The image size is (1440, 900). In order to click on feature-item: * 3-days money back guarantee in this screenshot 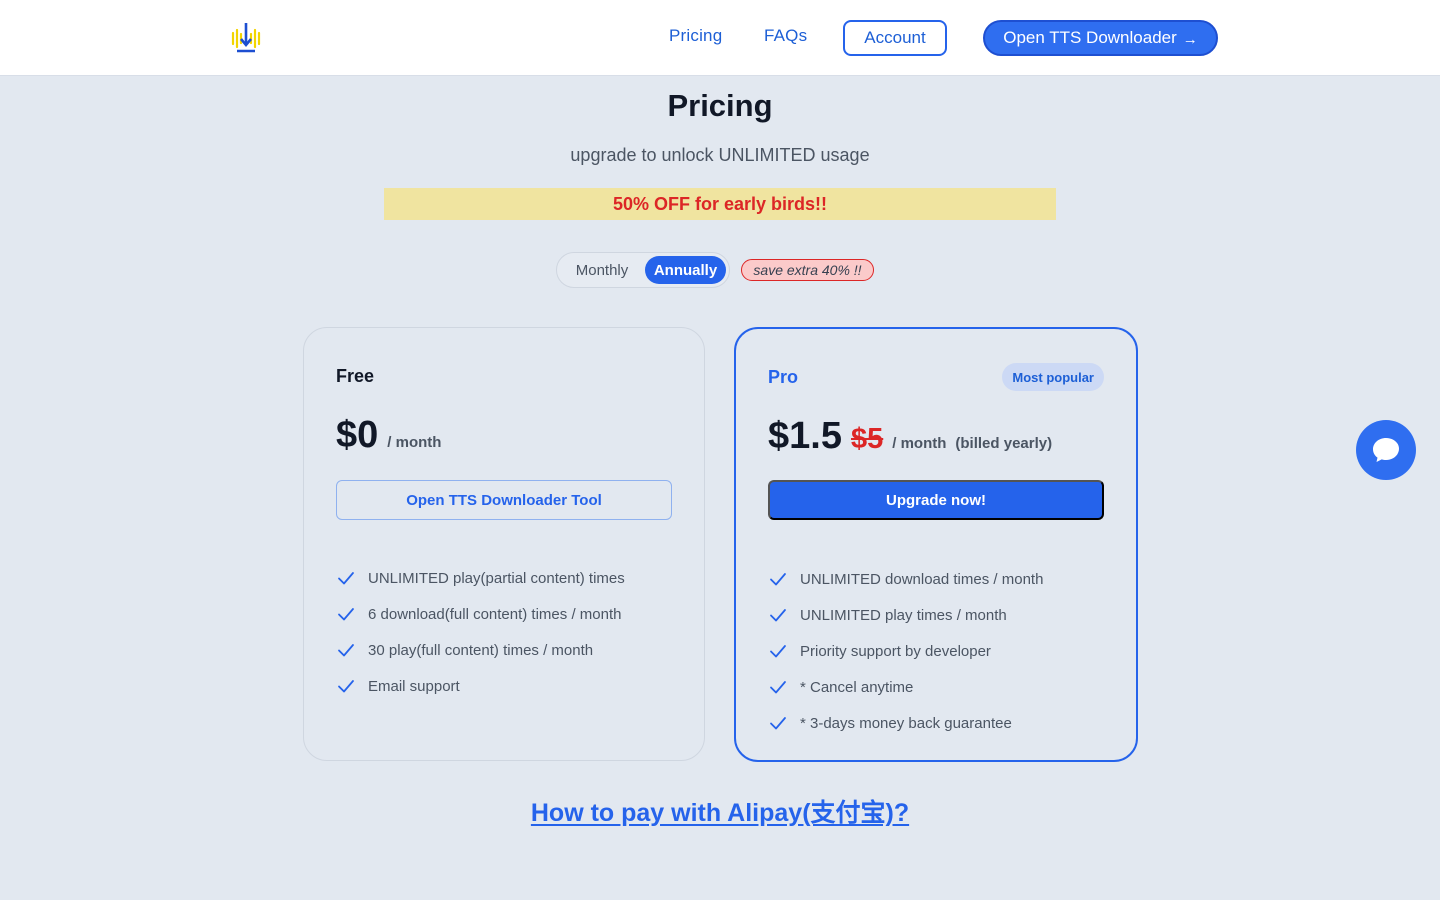, I will do `click(905, 723)`.